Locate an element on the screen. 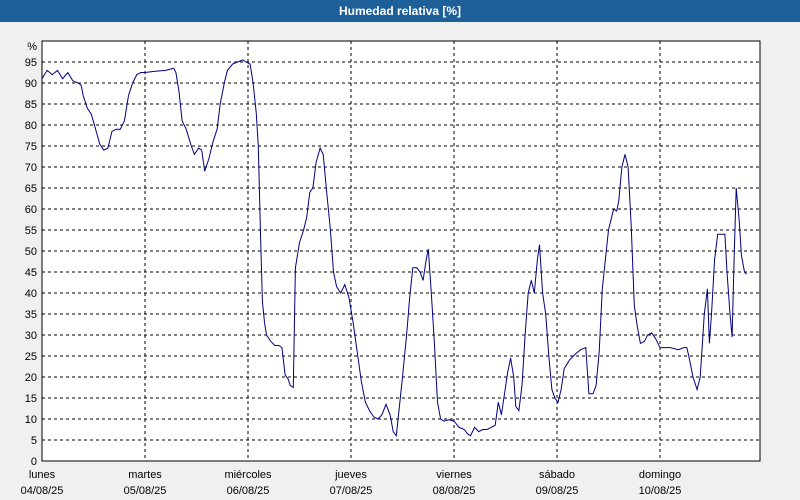 This screenshot has width=800, height=500. y-tick-label: 45 is located at coordinates (31, 273).